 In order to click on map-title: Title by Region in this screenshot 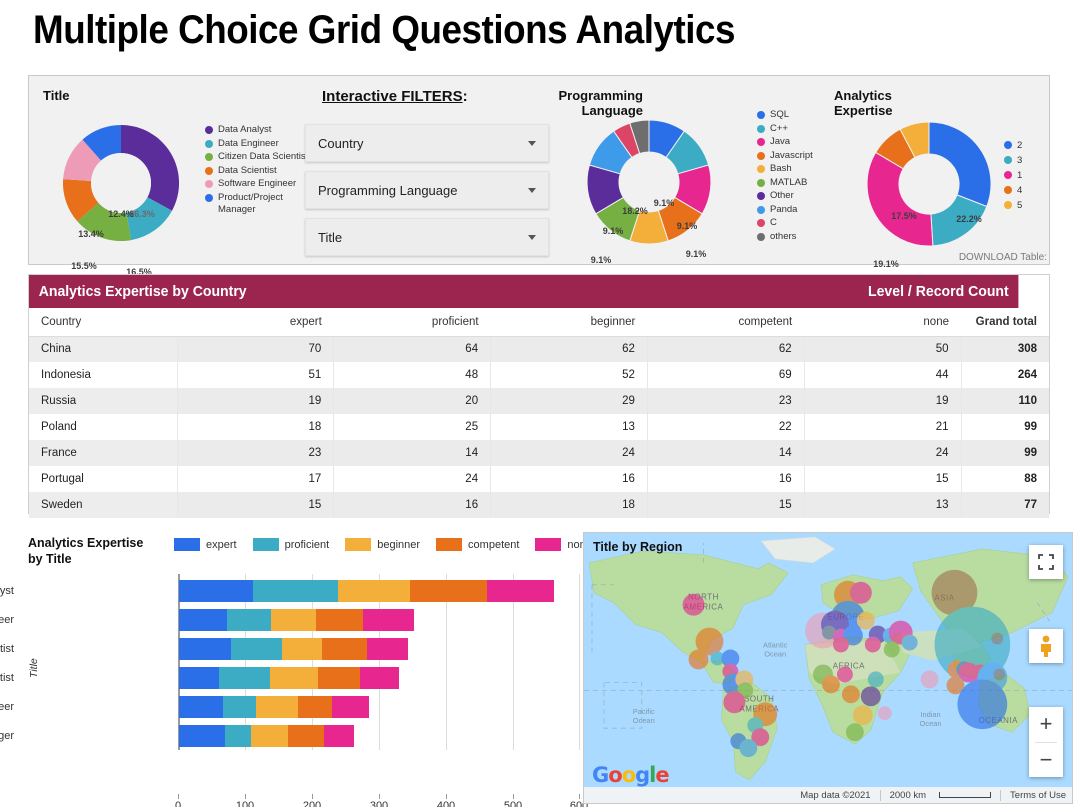, I will do `click(638, 547)`.